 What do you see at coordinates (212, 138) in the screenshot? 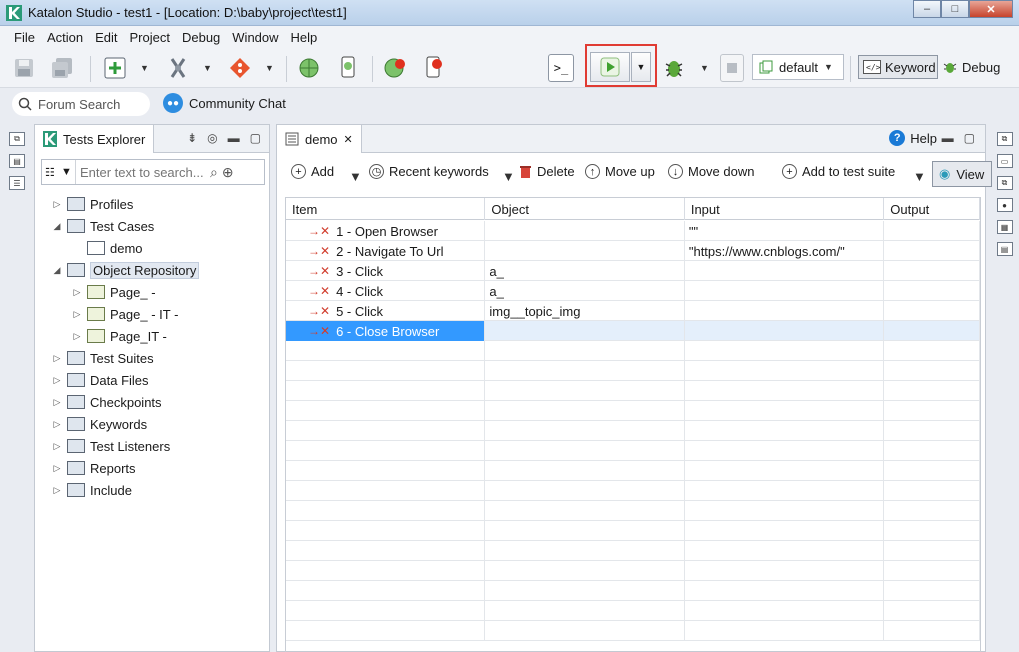
I see `link-with-editor-icon: ◎` at bounding box center [212, 138].